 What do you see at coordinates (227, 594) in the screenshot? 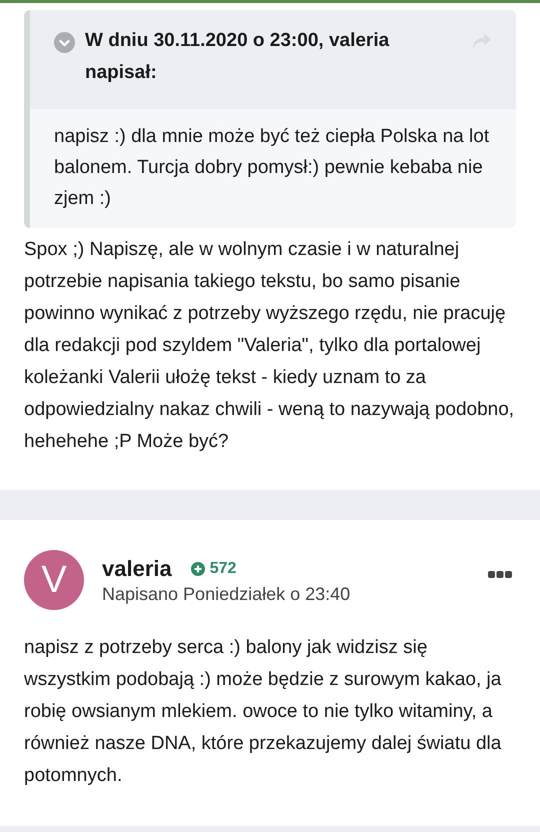
I see `post-date: Napisano Poniedziałek o 23:40` at bounding box center [227, 594].